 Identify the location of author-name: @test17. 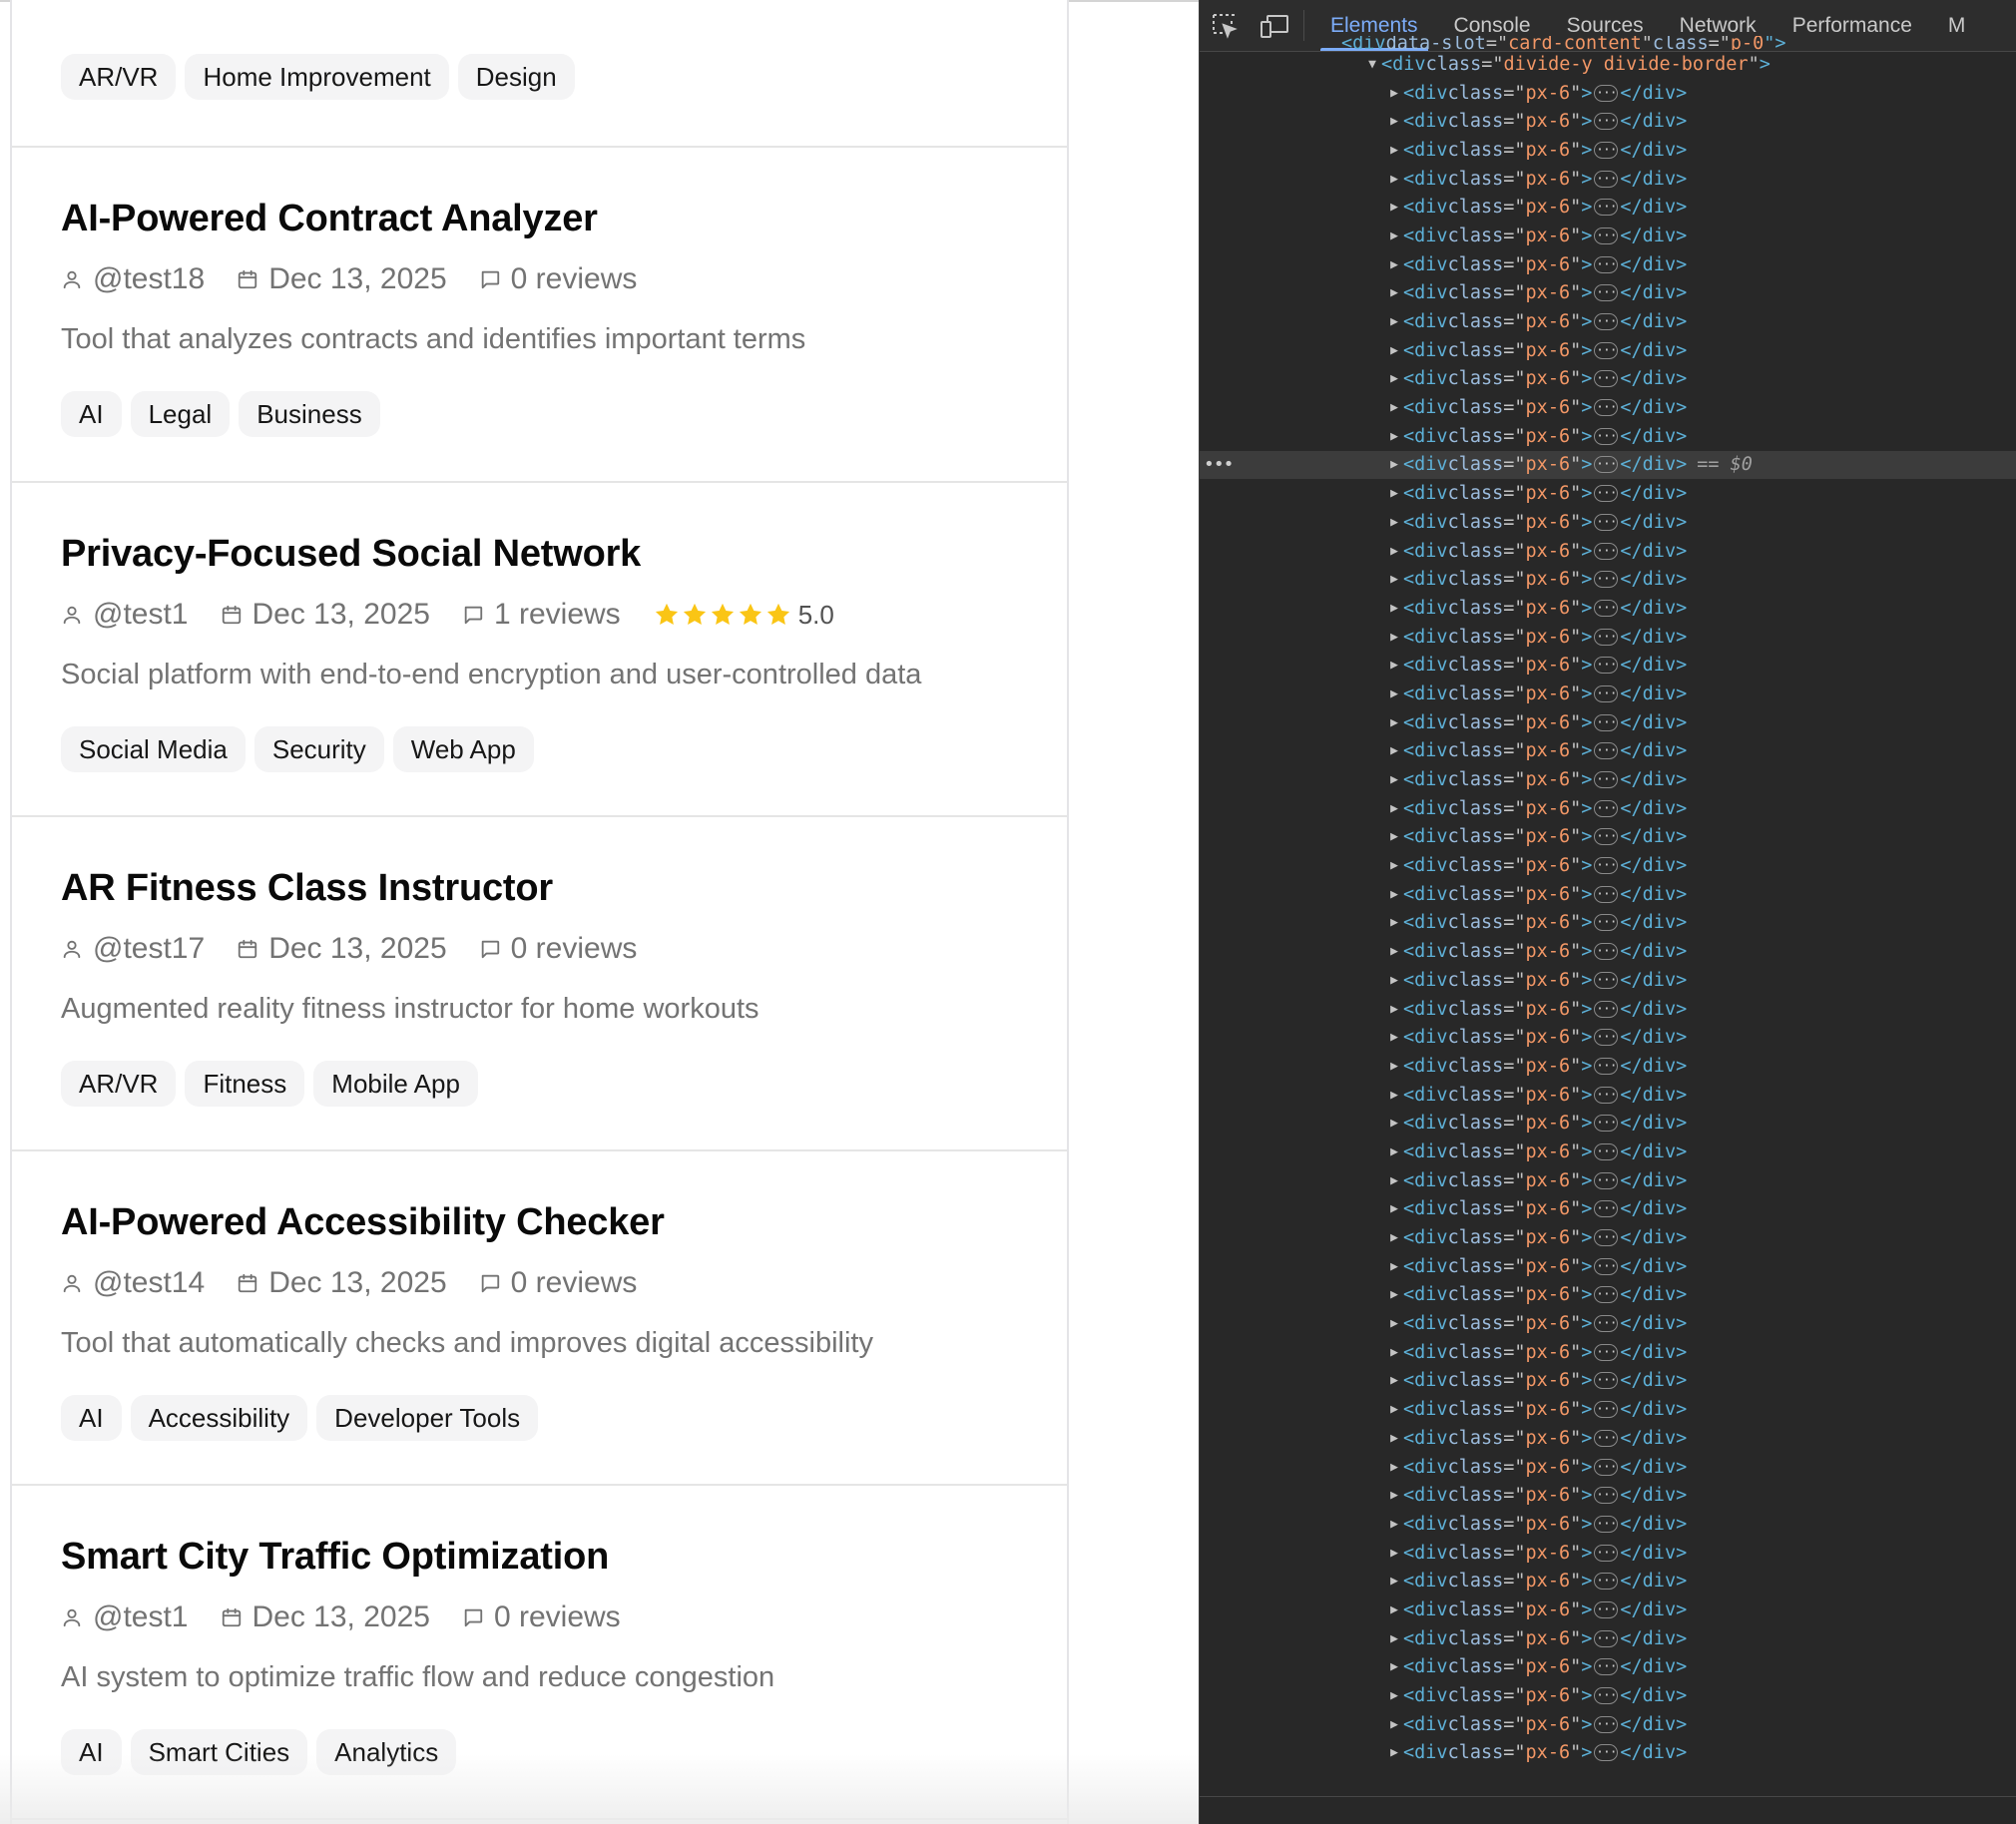
(149, 949).